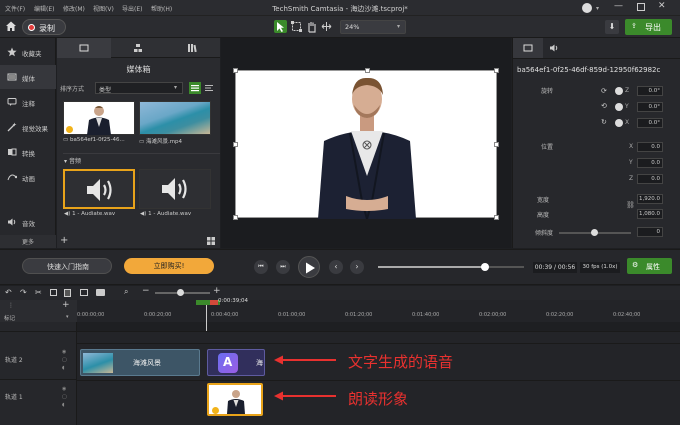  What do you see at coordinates (100, 292) in the screenshot?
I see `camera-icon` at bounding box center [100, 292].